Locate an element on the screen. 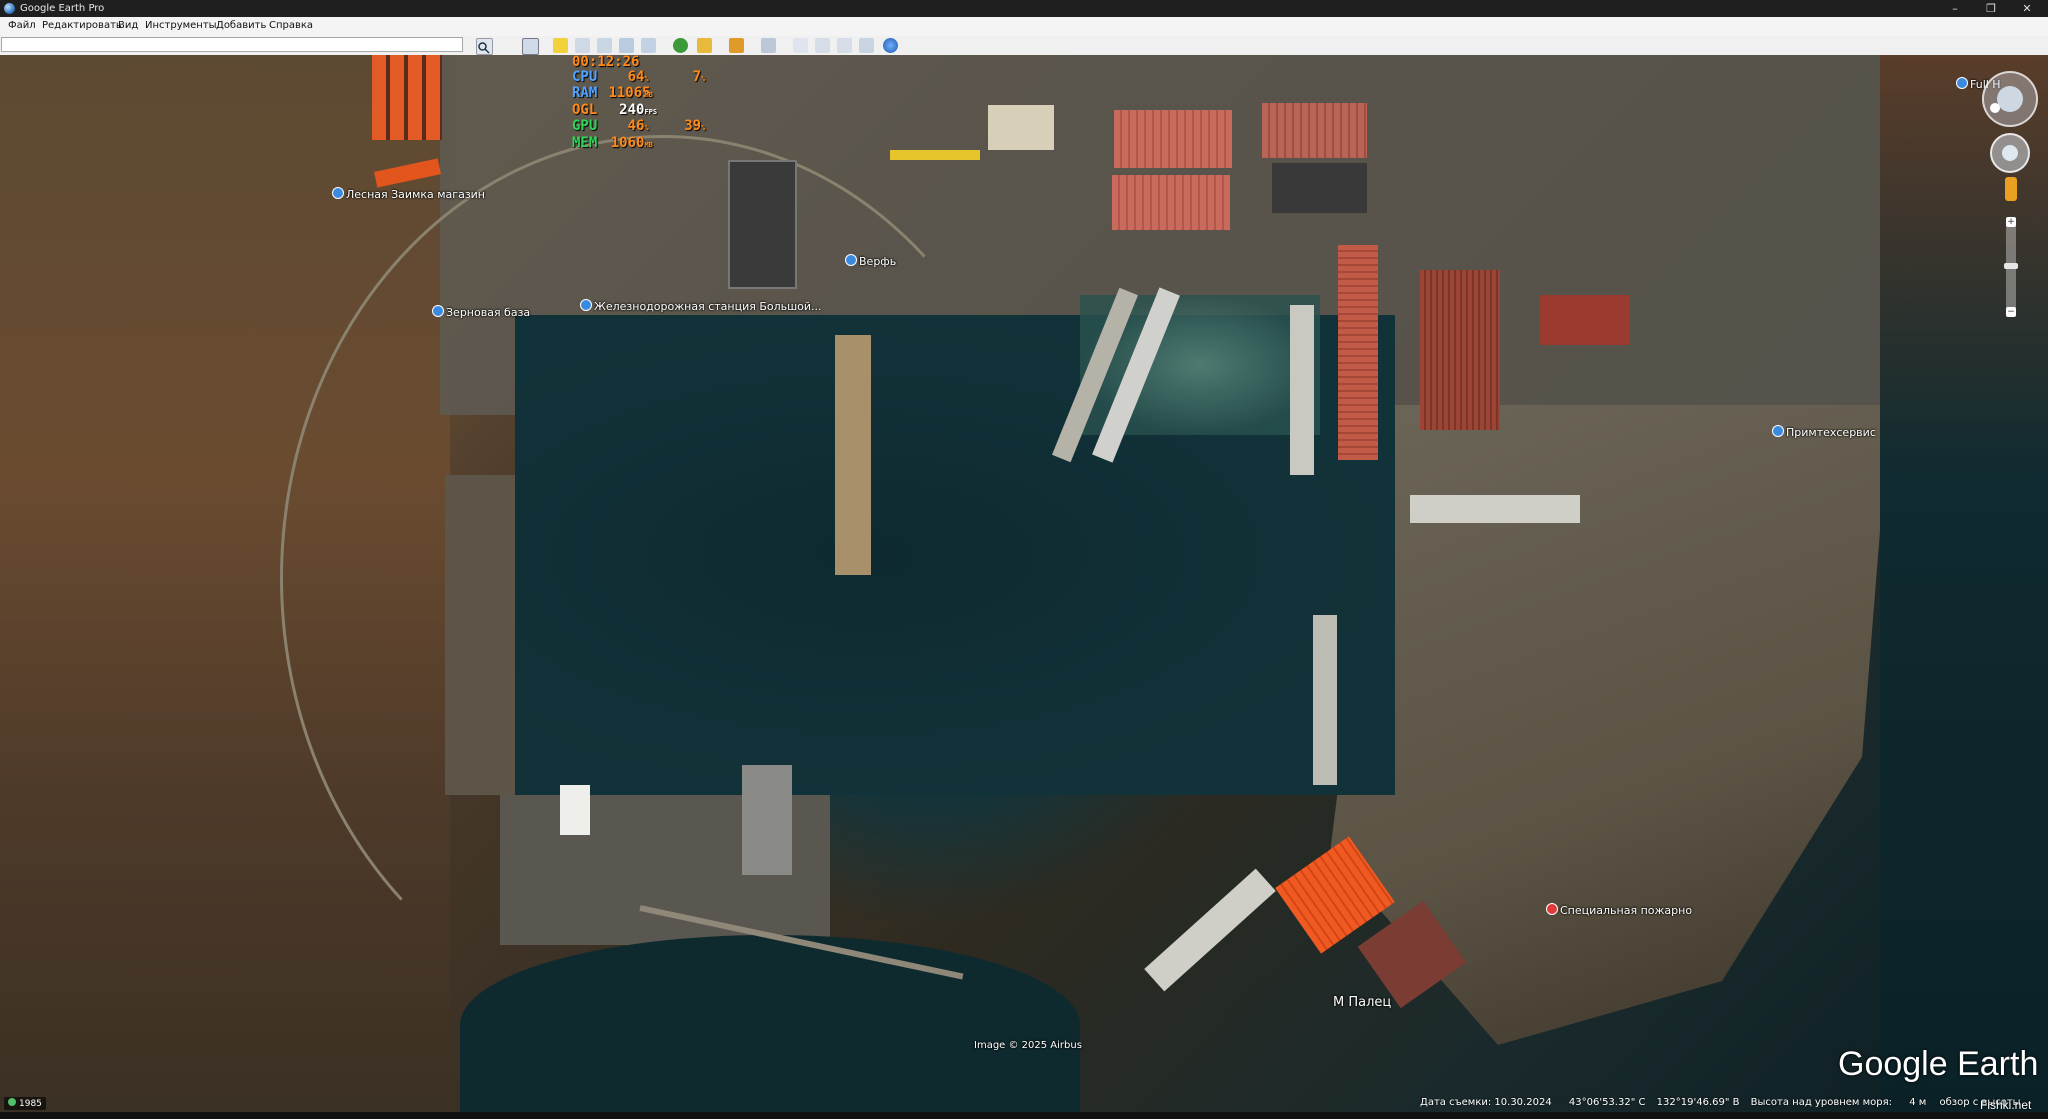 The image size is (2048, 1119). overlay-label: OGL is located at coordinates (585, 109).